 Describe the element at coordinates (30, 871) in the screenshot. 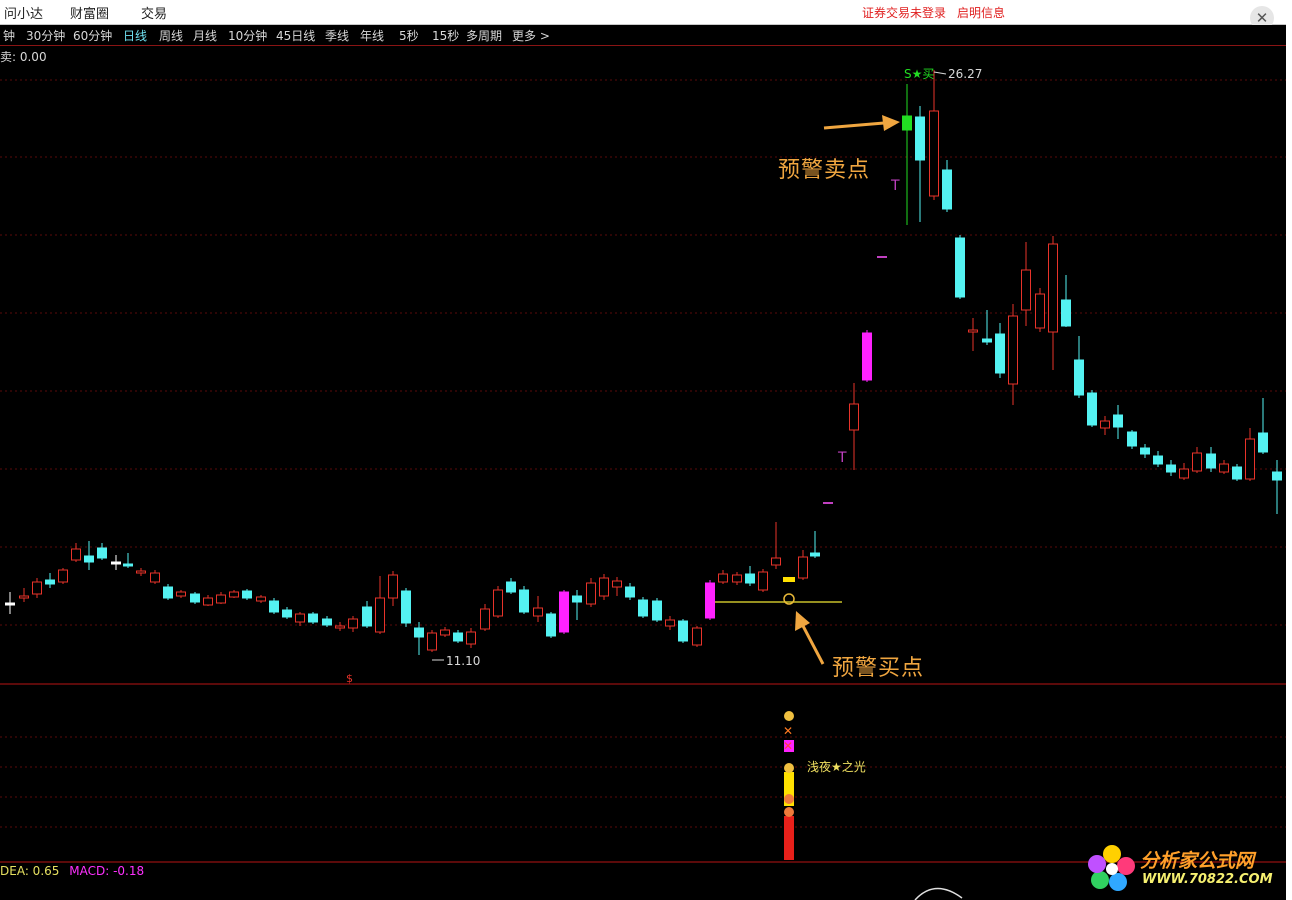

I see `dea-value: DEA: 0.65` at that location.